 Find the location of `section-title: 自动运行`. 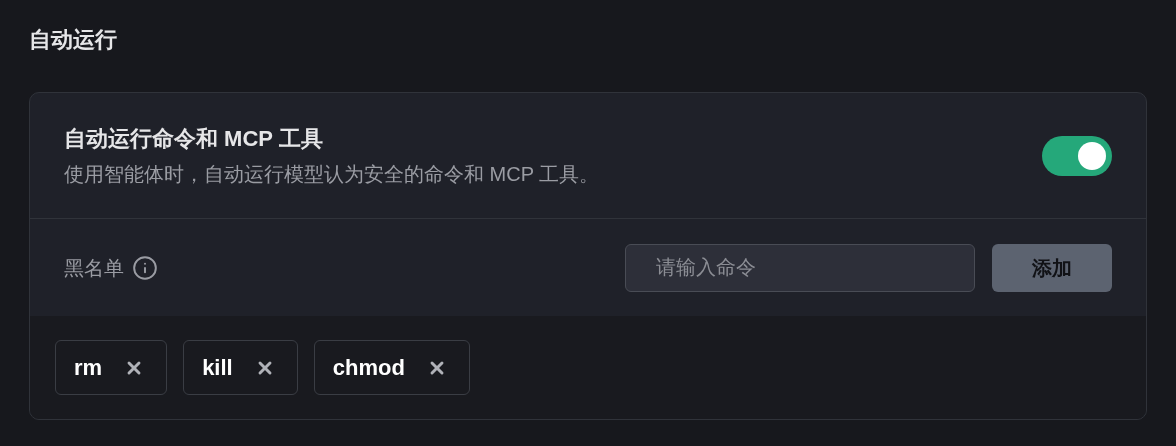

section-title: 自动运行 is located at coordinates (73, 40).